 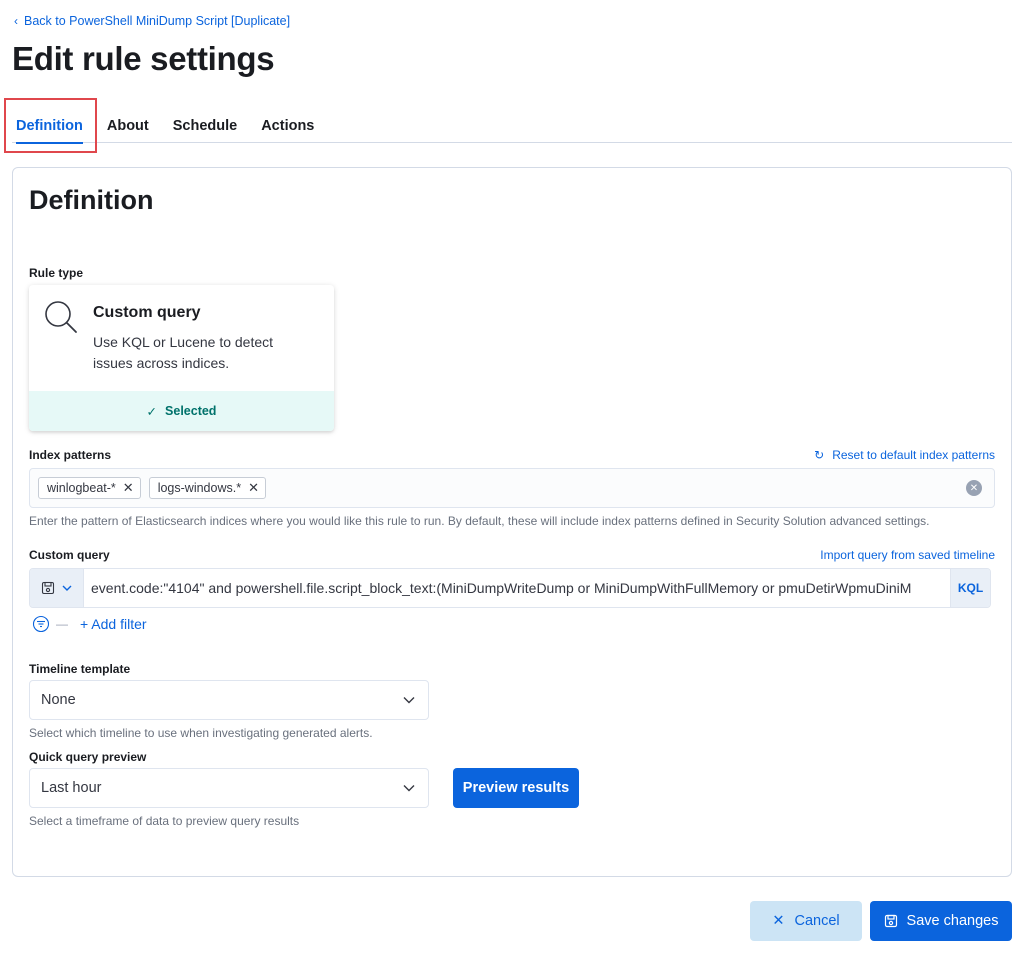 I want to click on cancel-button: ✕ Cancel, so click(x=806, y=921).